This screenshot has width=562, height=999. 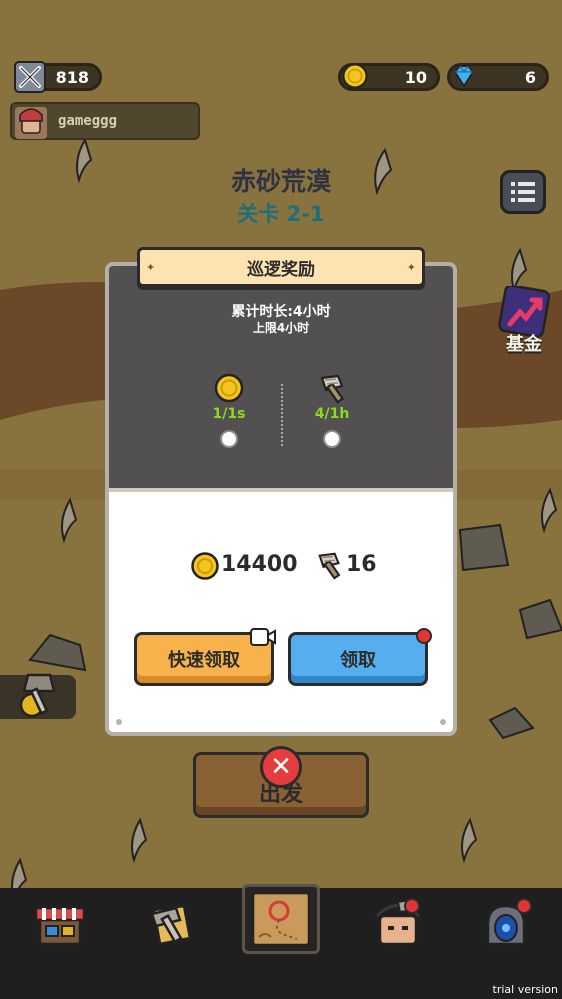 I want to click on accumulated-time: 累计时长:4小时, so click(x=281, y=312).